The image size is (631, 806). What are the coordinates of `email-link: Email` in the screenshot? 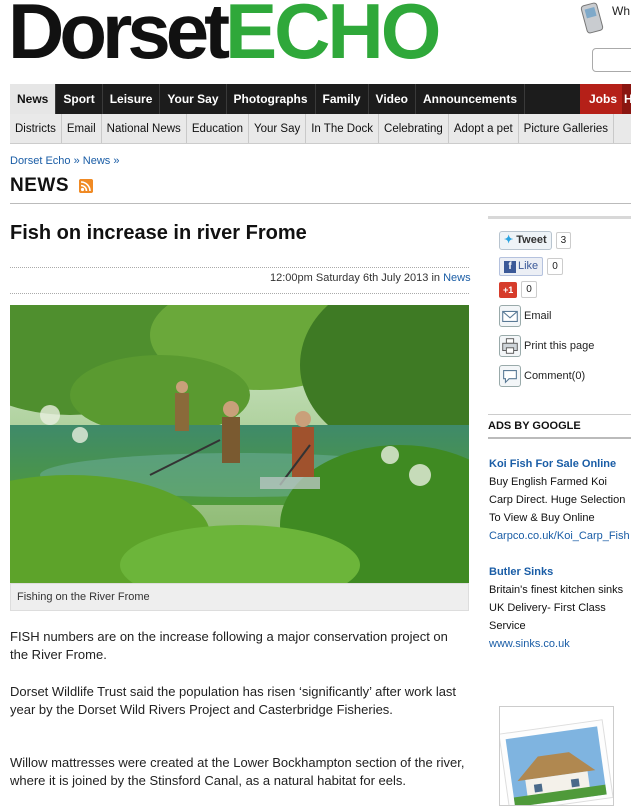 It's located at (525, 316).